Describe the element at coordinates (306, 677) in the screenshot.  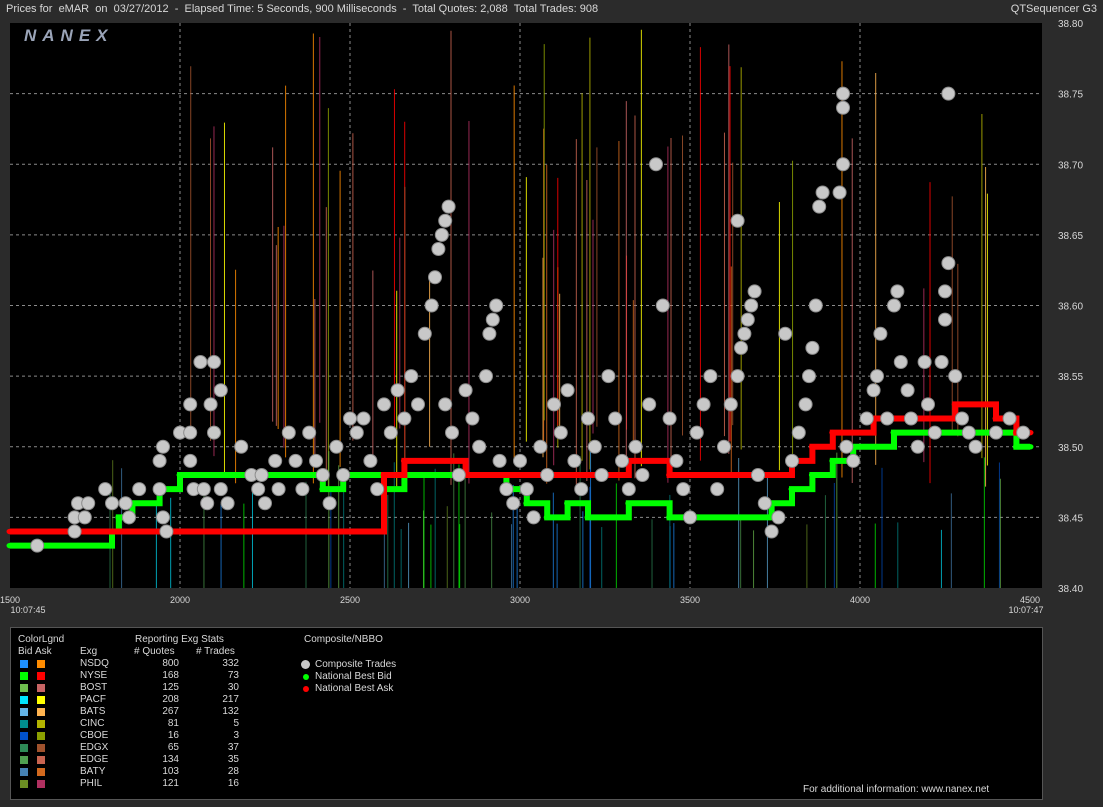
I see `bid-legend-marker` at that location.